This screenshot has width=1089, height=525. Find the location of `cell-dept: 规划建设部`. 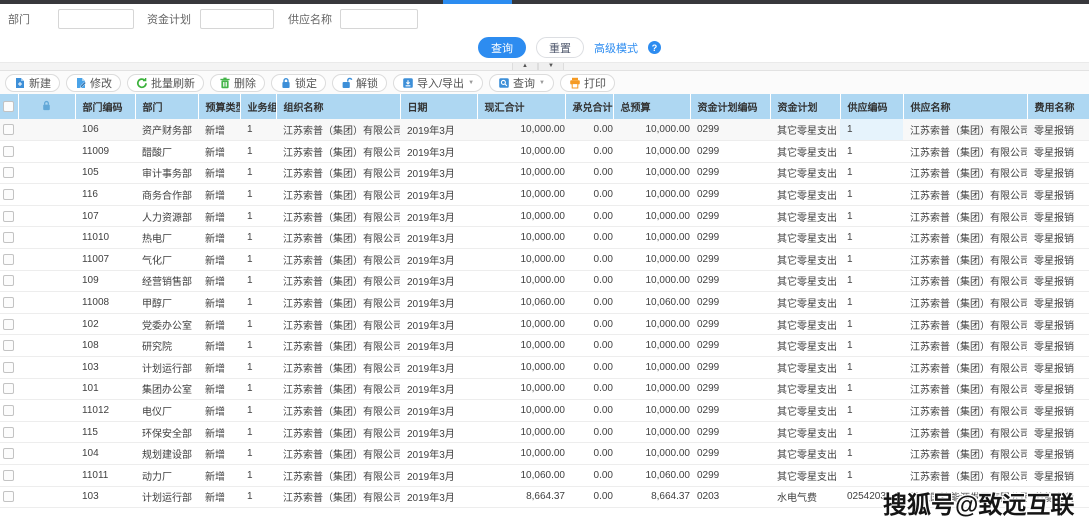

cell-dept: 规划建设部 is located at coordinates (166, 453).